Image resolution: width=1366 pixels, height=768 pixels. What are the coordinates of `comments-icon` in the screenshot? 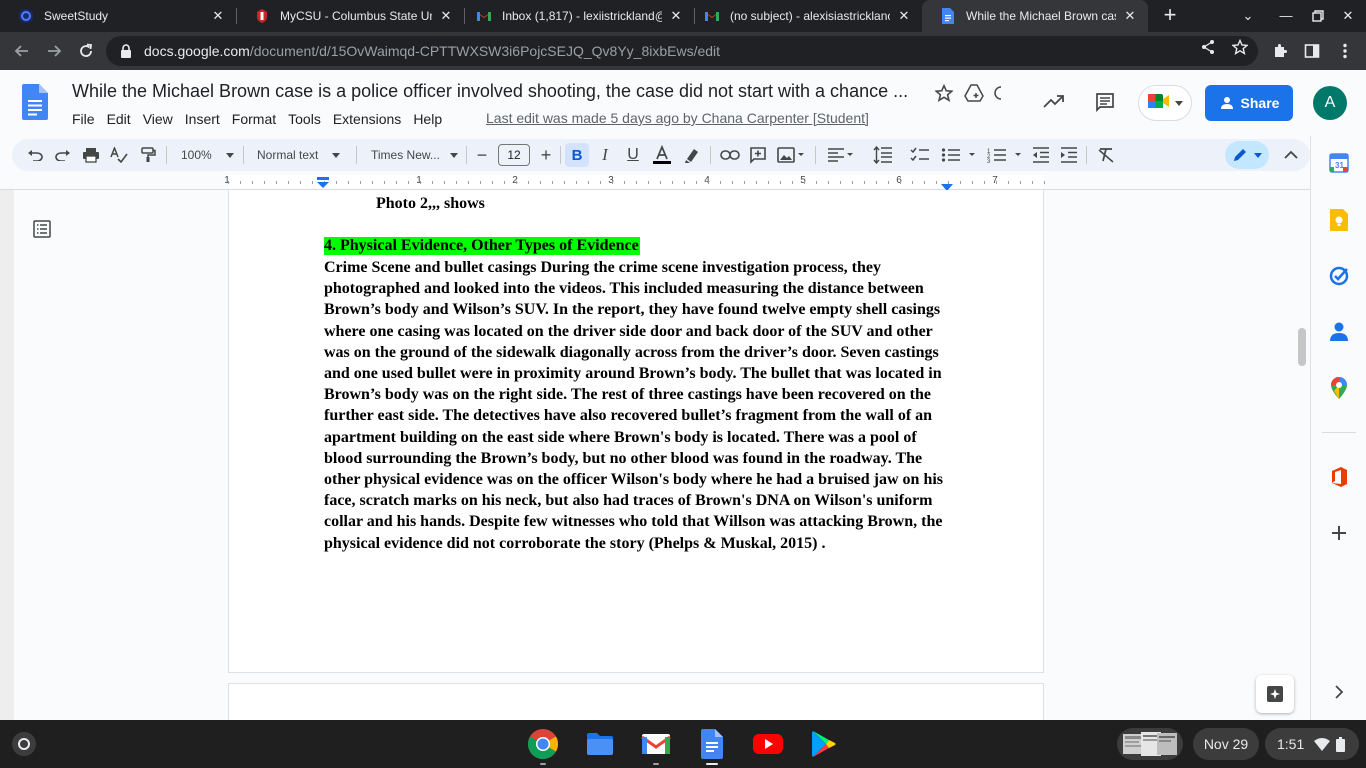 It's located at (1105, 102).